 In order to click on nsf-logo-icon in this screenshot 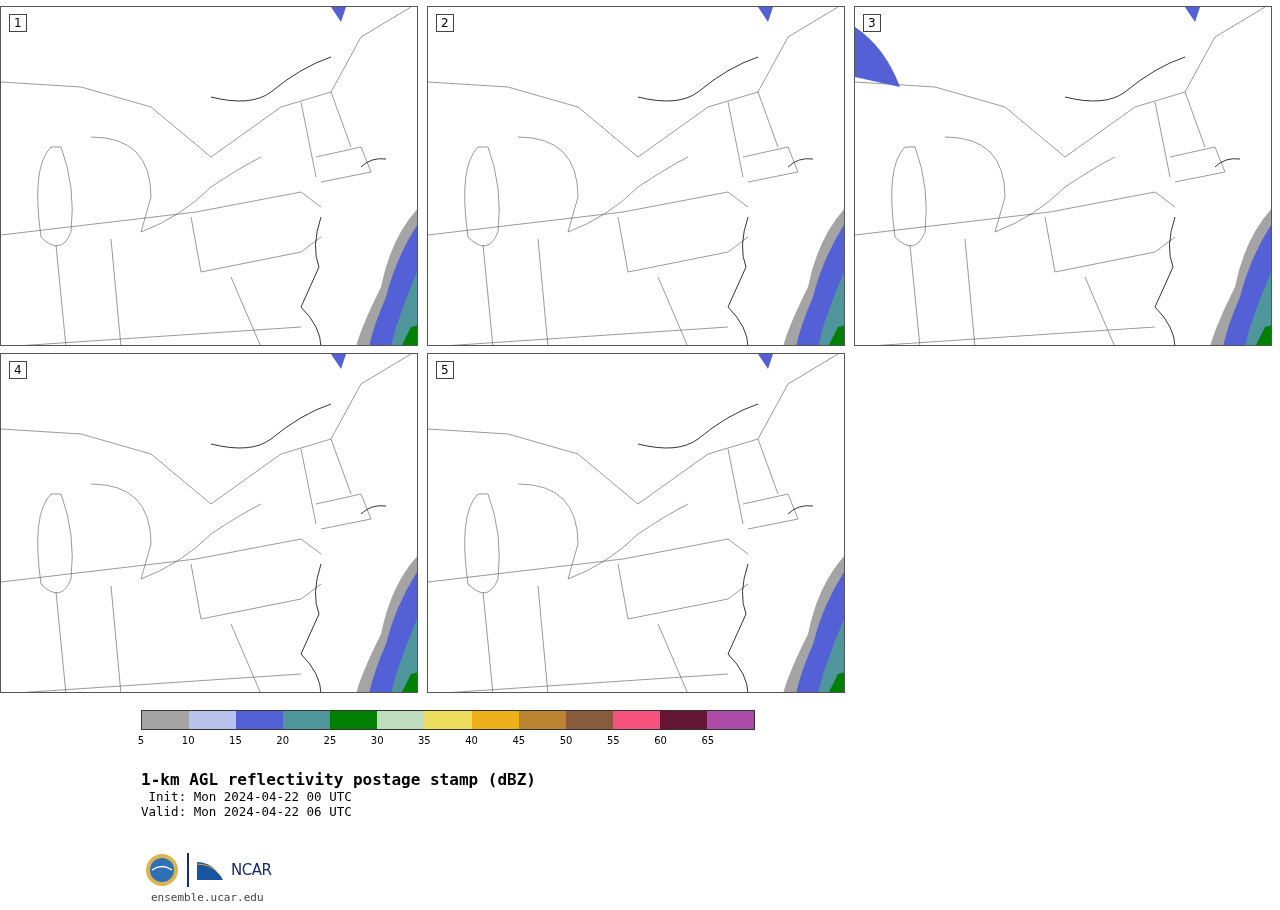, I will do `click(162, 870)`.